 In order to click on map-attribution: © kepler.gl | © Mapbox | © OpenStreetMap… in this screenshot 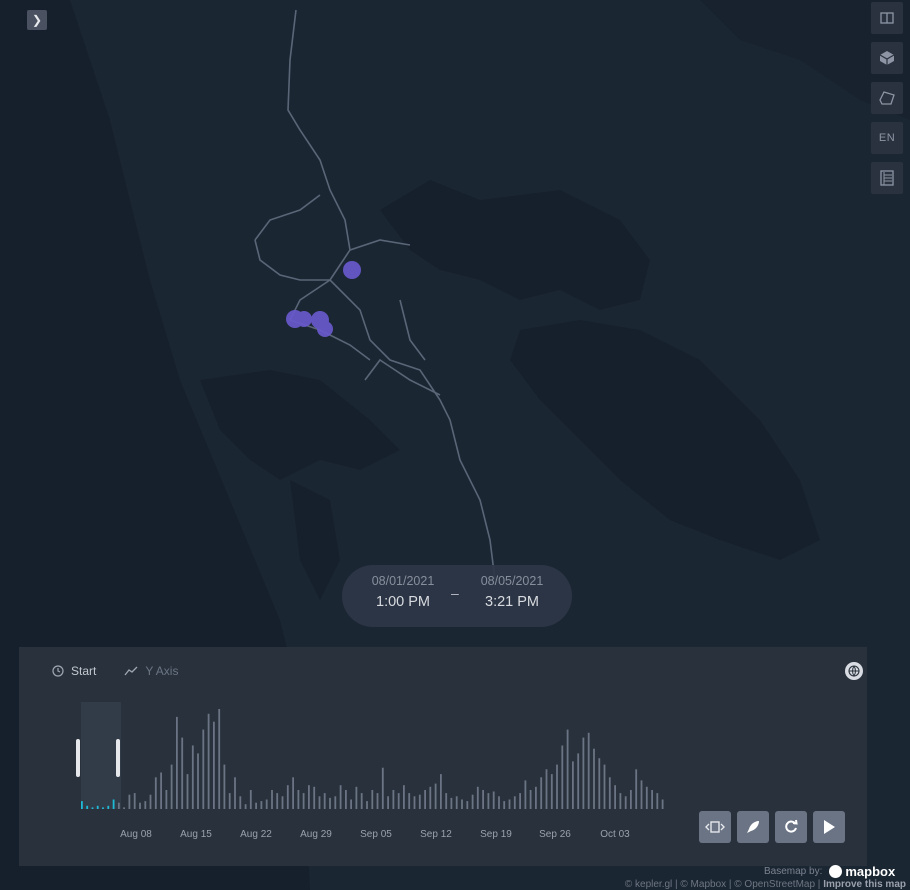, I will do `click(765, 884)`.